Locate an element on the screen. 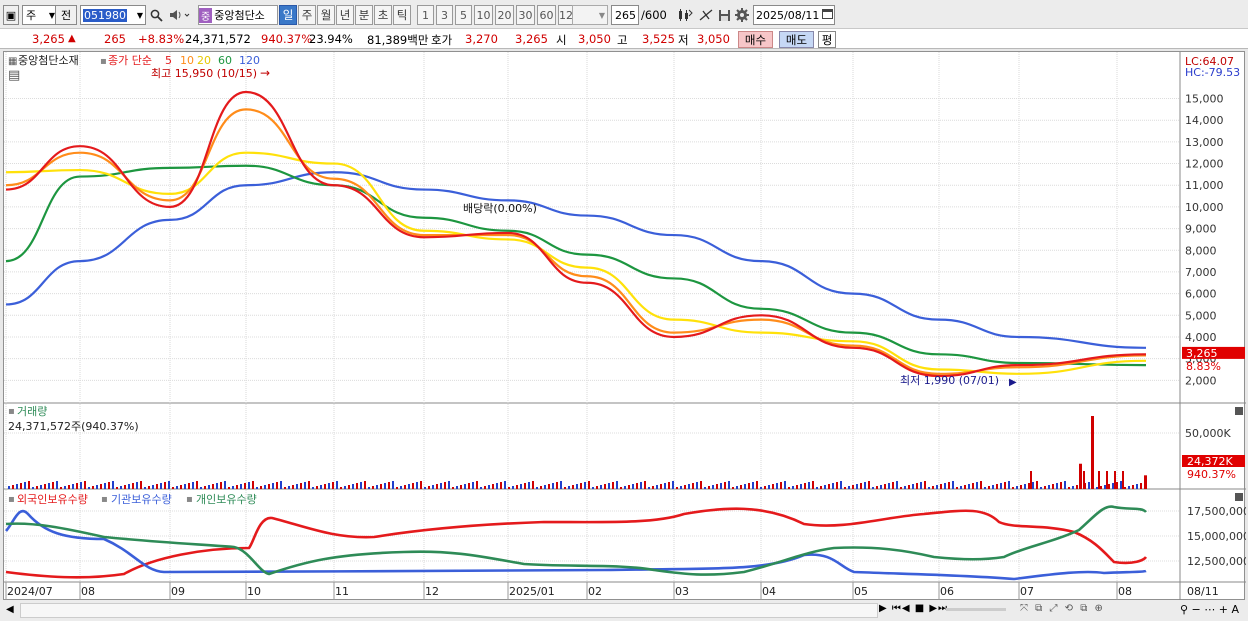 The image size is (1248, 621). speaker-icon is located at coordinates (180, 15).